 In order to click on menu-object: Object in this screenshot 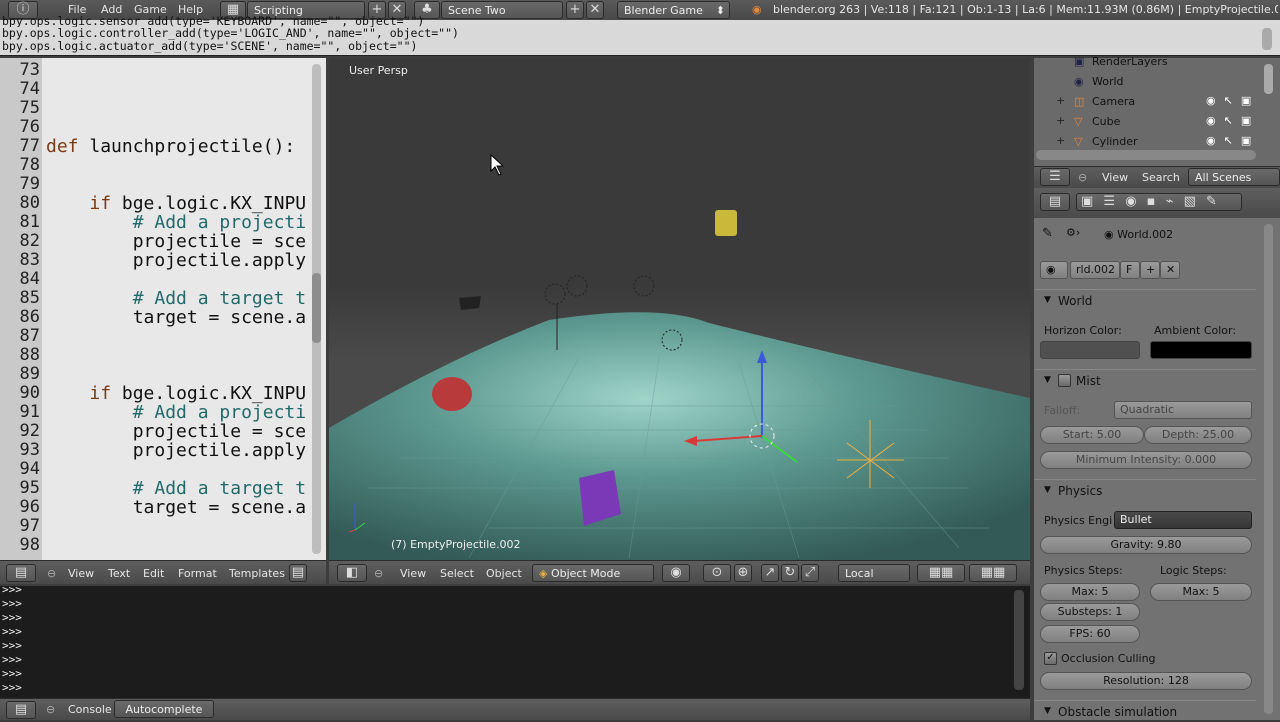, I will do `click(504, 573)`.